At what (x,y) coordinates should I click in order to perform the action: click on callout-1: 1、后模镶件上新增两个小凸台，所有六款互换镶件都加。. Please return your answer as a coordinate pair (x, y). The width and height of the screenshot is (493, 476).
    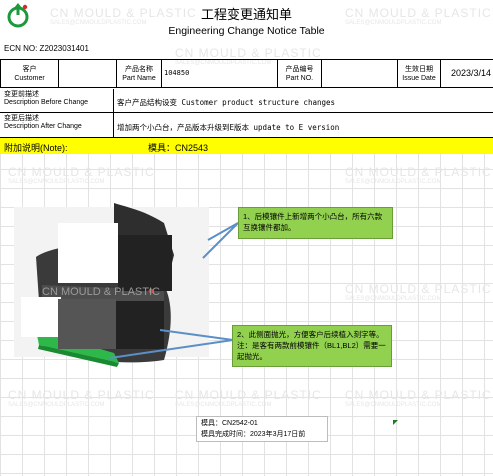
    Looking at the image, I should click on (315, 223).